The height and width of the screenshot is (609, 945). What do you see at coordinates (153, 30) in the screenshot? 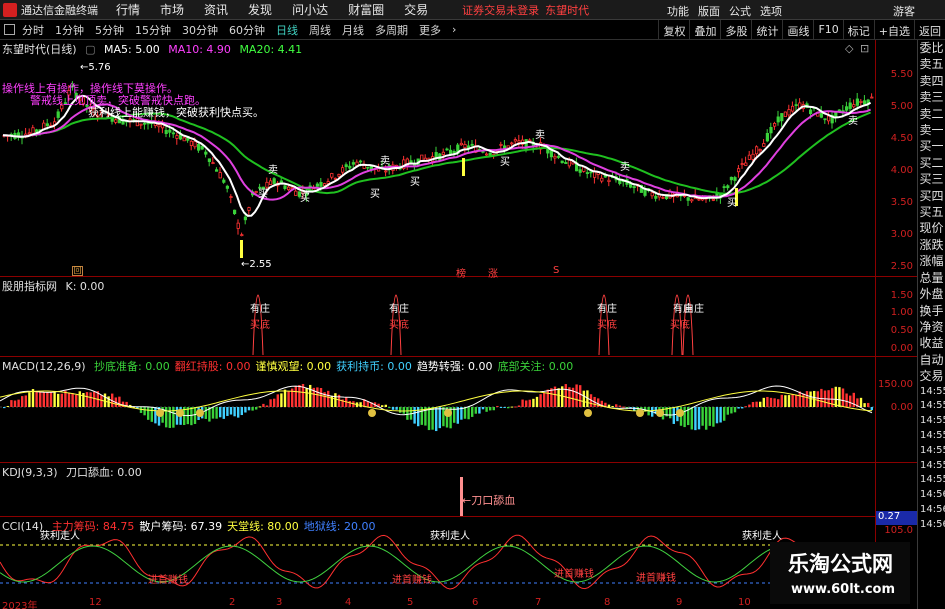
I see `period-tab-15min: 15分钟` at bounding box center [153, 30].